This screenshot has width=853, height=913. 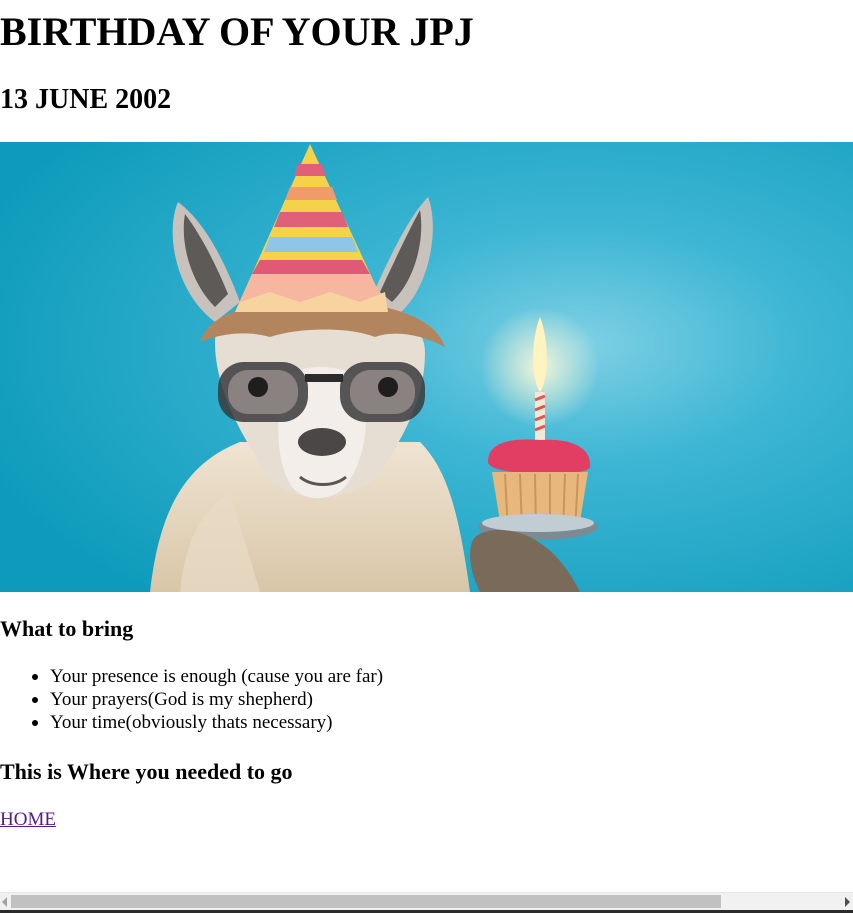 I want to click on home-link: HOME, so click(x=28, y=819).